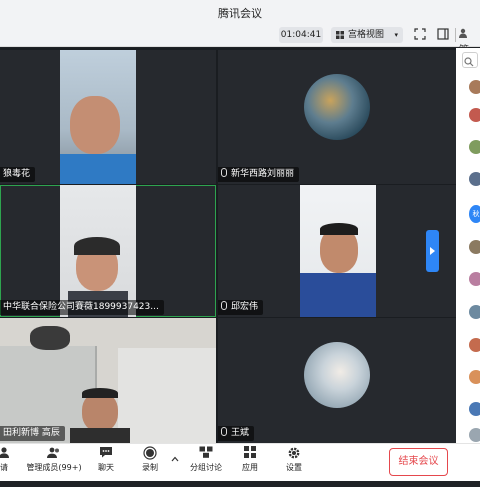 Image resolution: width=480 pixels, height=487 pixels. I want to click on invite-button: 请, so click(6, 462).